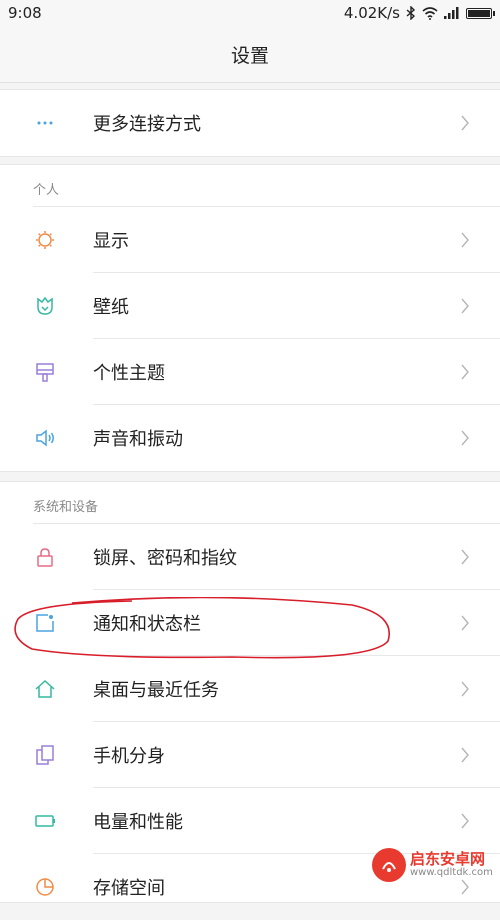 The height and width of the screenshot is (920, 500). I want to click on storage-pie-icon, so click(45, 887).